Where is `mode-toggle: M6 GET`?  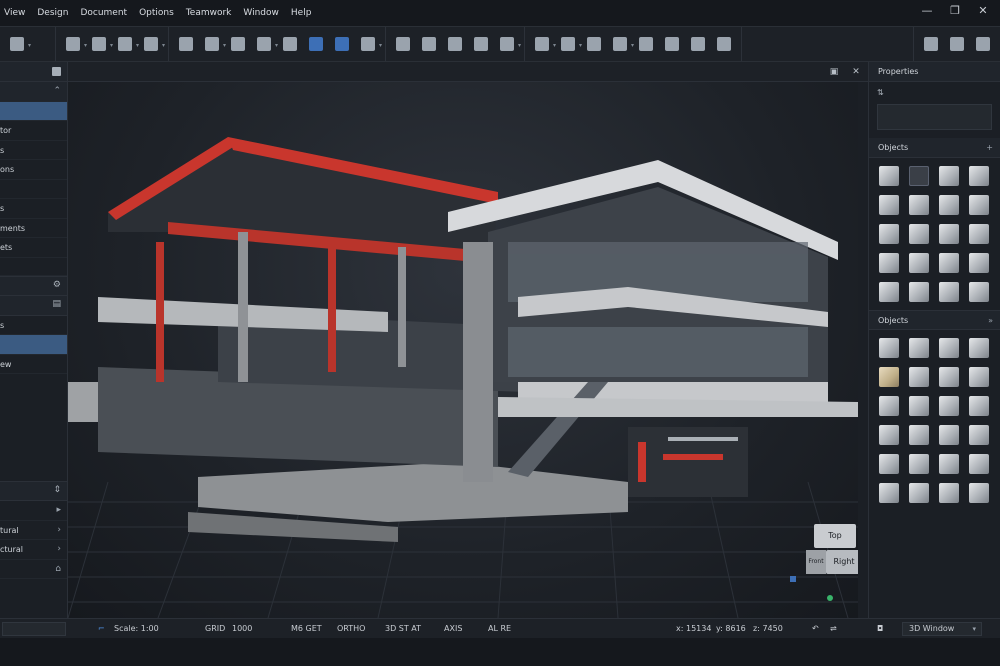 mode-toggle: M6 GET is located at coordinates (306, 629).